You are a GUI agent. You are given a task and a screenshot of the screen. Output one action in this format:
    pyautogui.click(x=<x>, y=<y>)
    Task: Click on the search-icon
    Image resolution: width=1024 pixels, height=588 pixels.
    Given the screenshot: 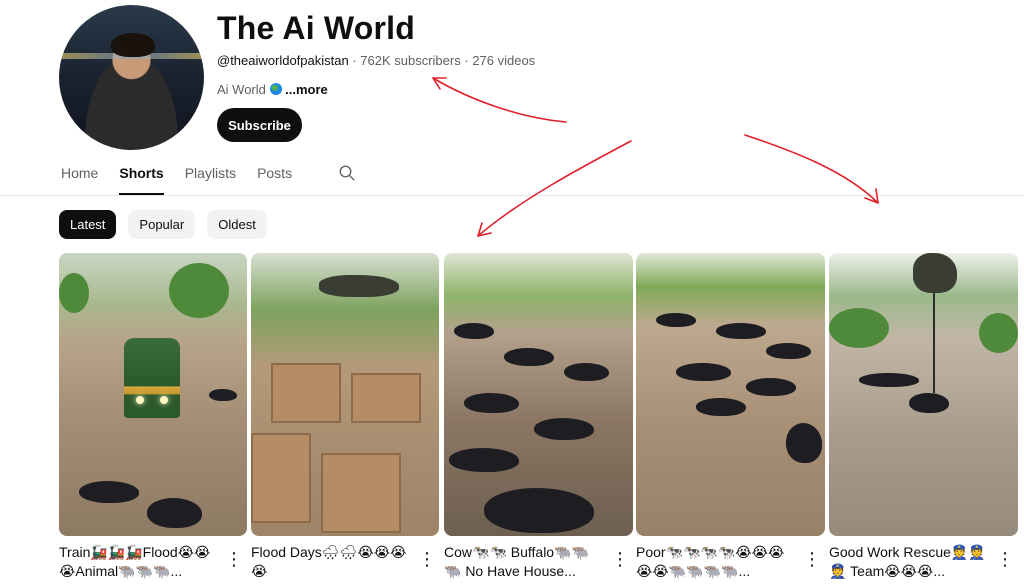 What is the action you would take?
    pyautogui.click(x=347, y=173)
    